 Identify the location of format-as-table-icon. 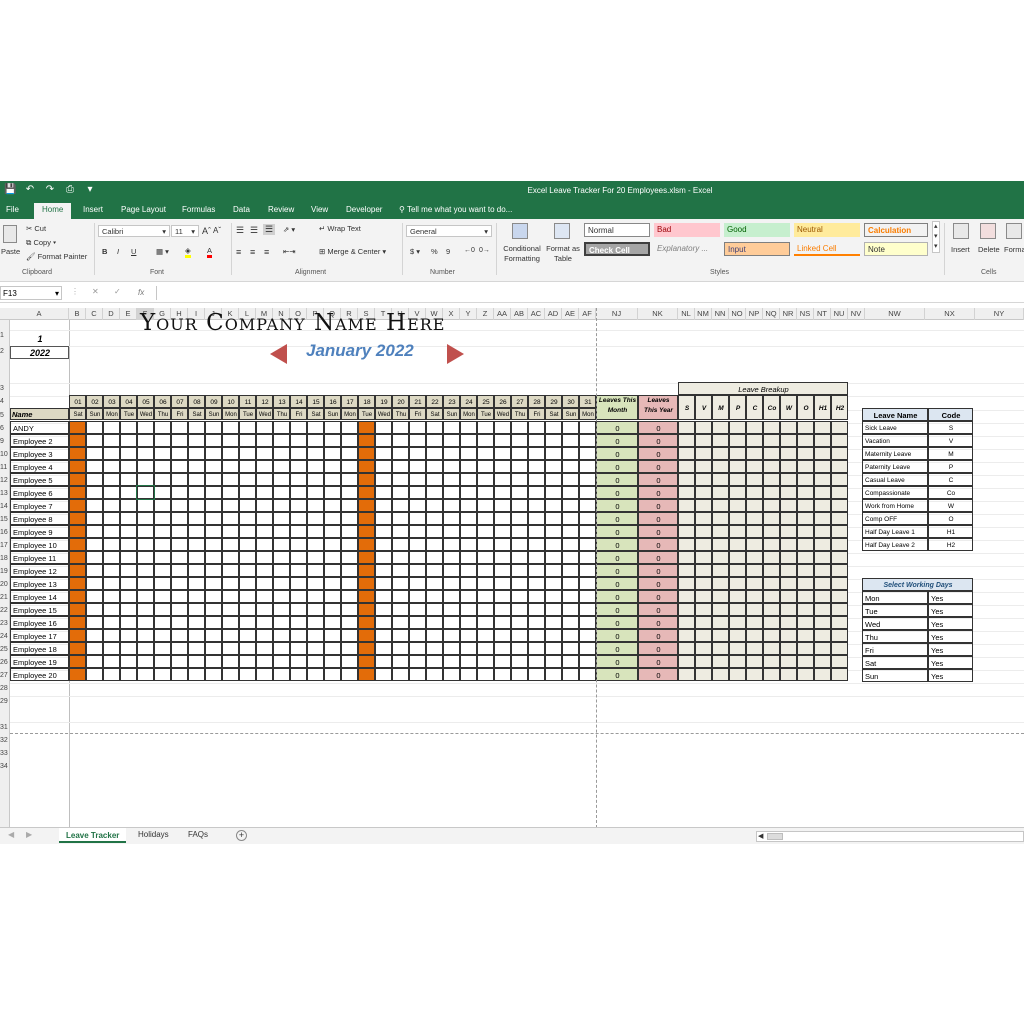
(562, 231).